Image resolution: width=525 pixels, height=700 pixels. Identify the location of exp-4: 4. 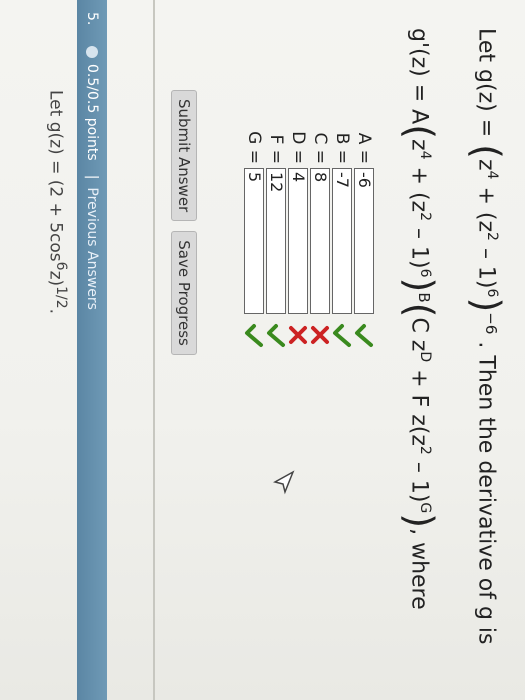
(492, 175).